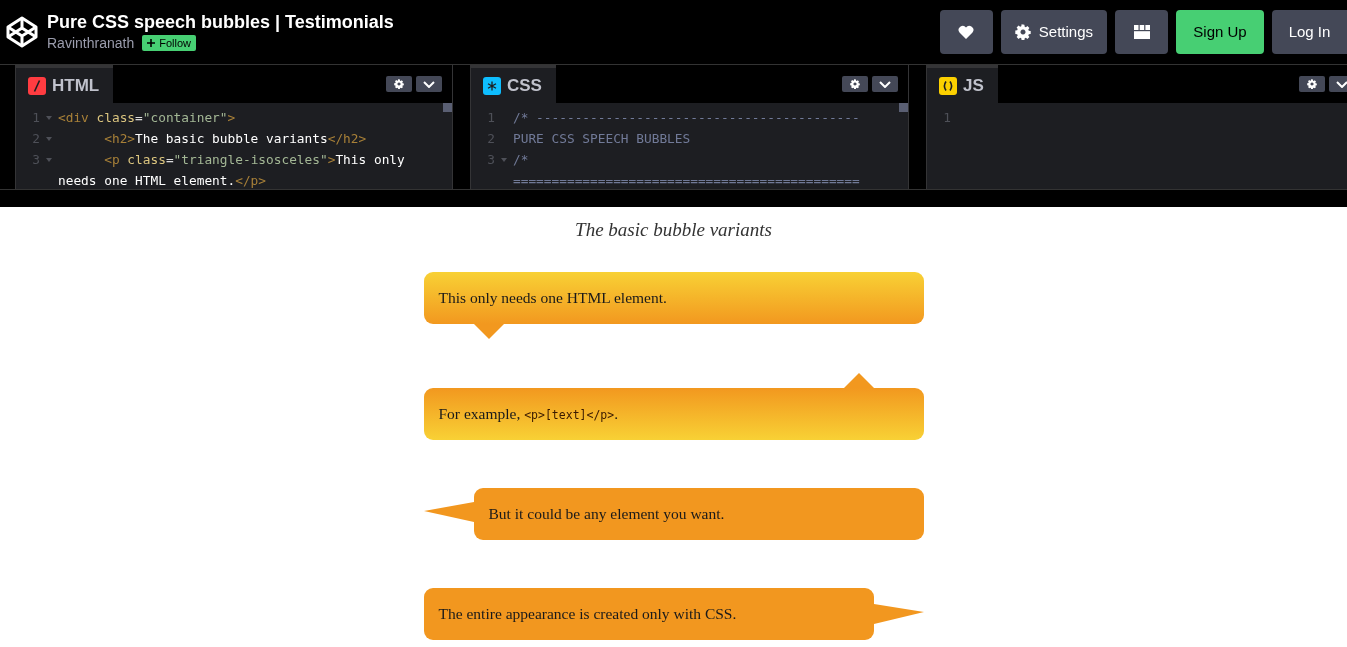 The height and width of the screenshot is (647, 1347). Describe the element at coordinates (492, 85) in the screenshot. I see `css-icon` at that location.